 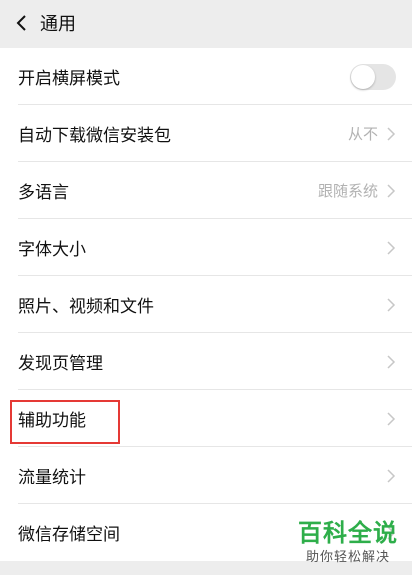 I want to click on setting-language: 多语言 跟随系统, so click(x=206, y=190).